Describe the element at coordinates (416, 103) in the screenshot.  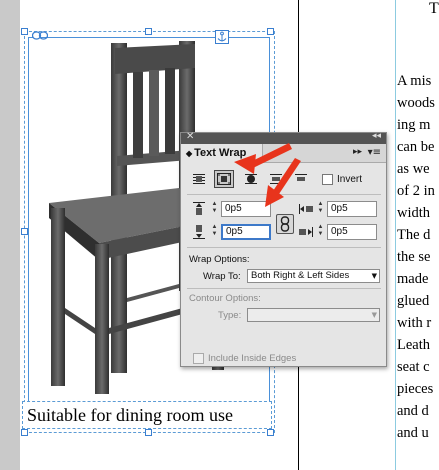
I see `body-text-line: woods` at that location.